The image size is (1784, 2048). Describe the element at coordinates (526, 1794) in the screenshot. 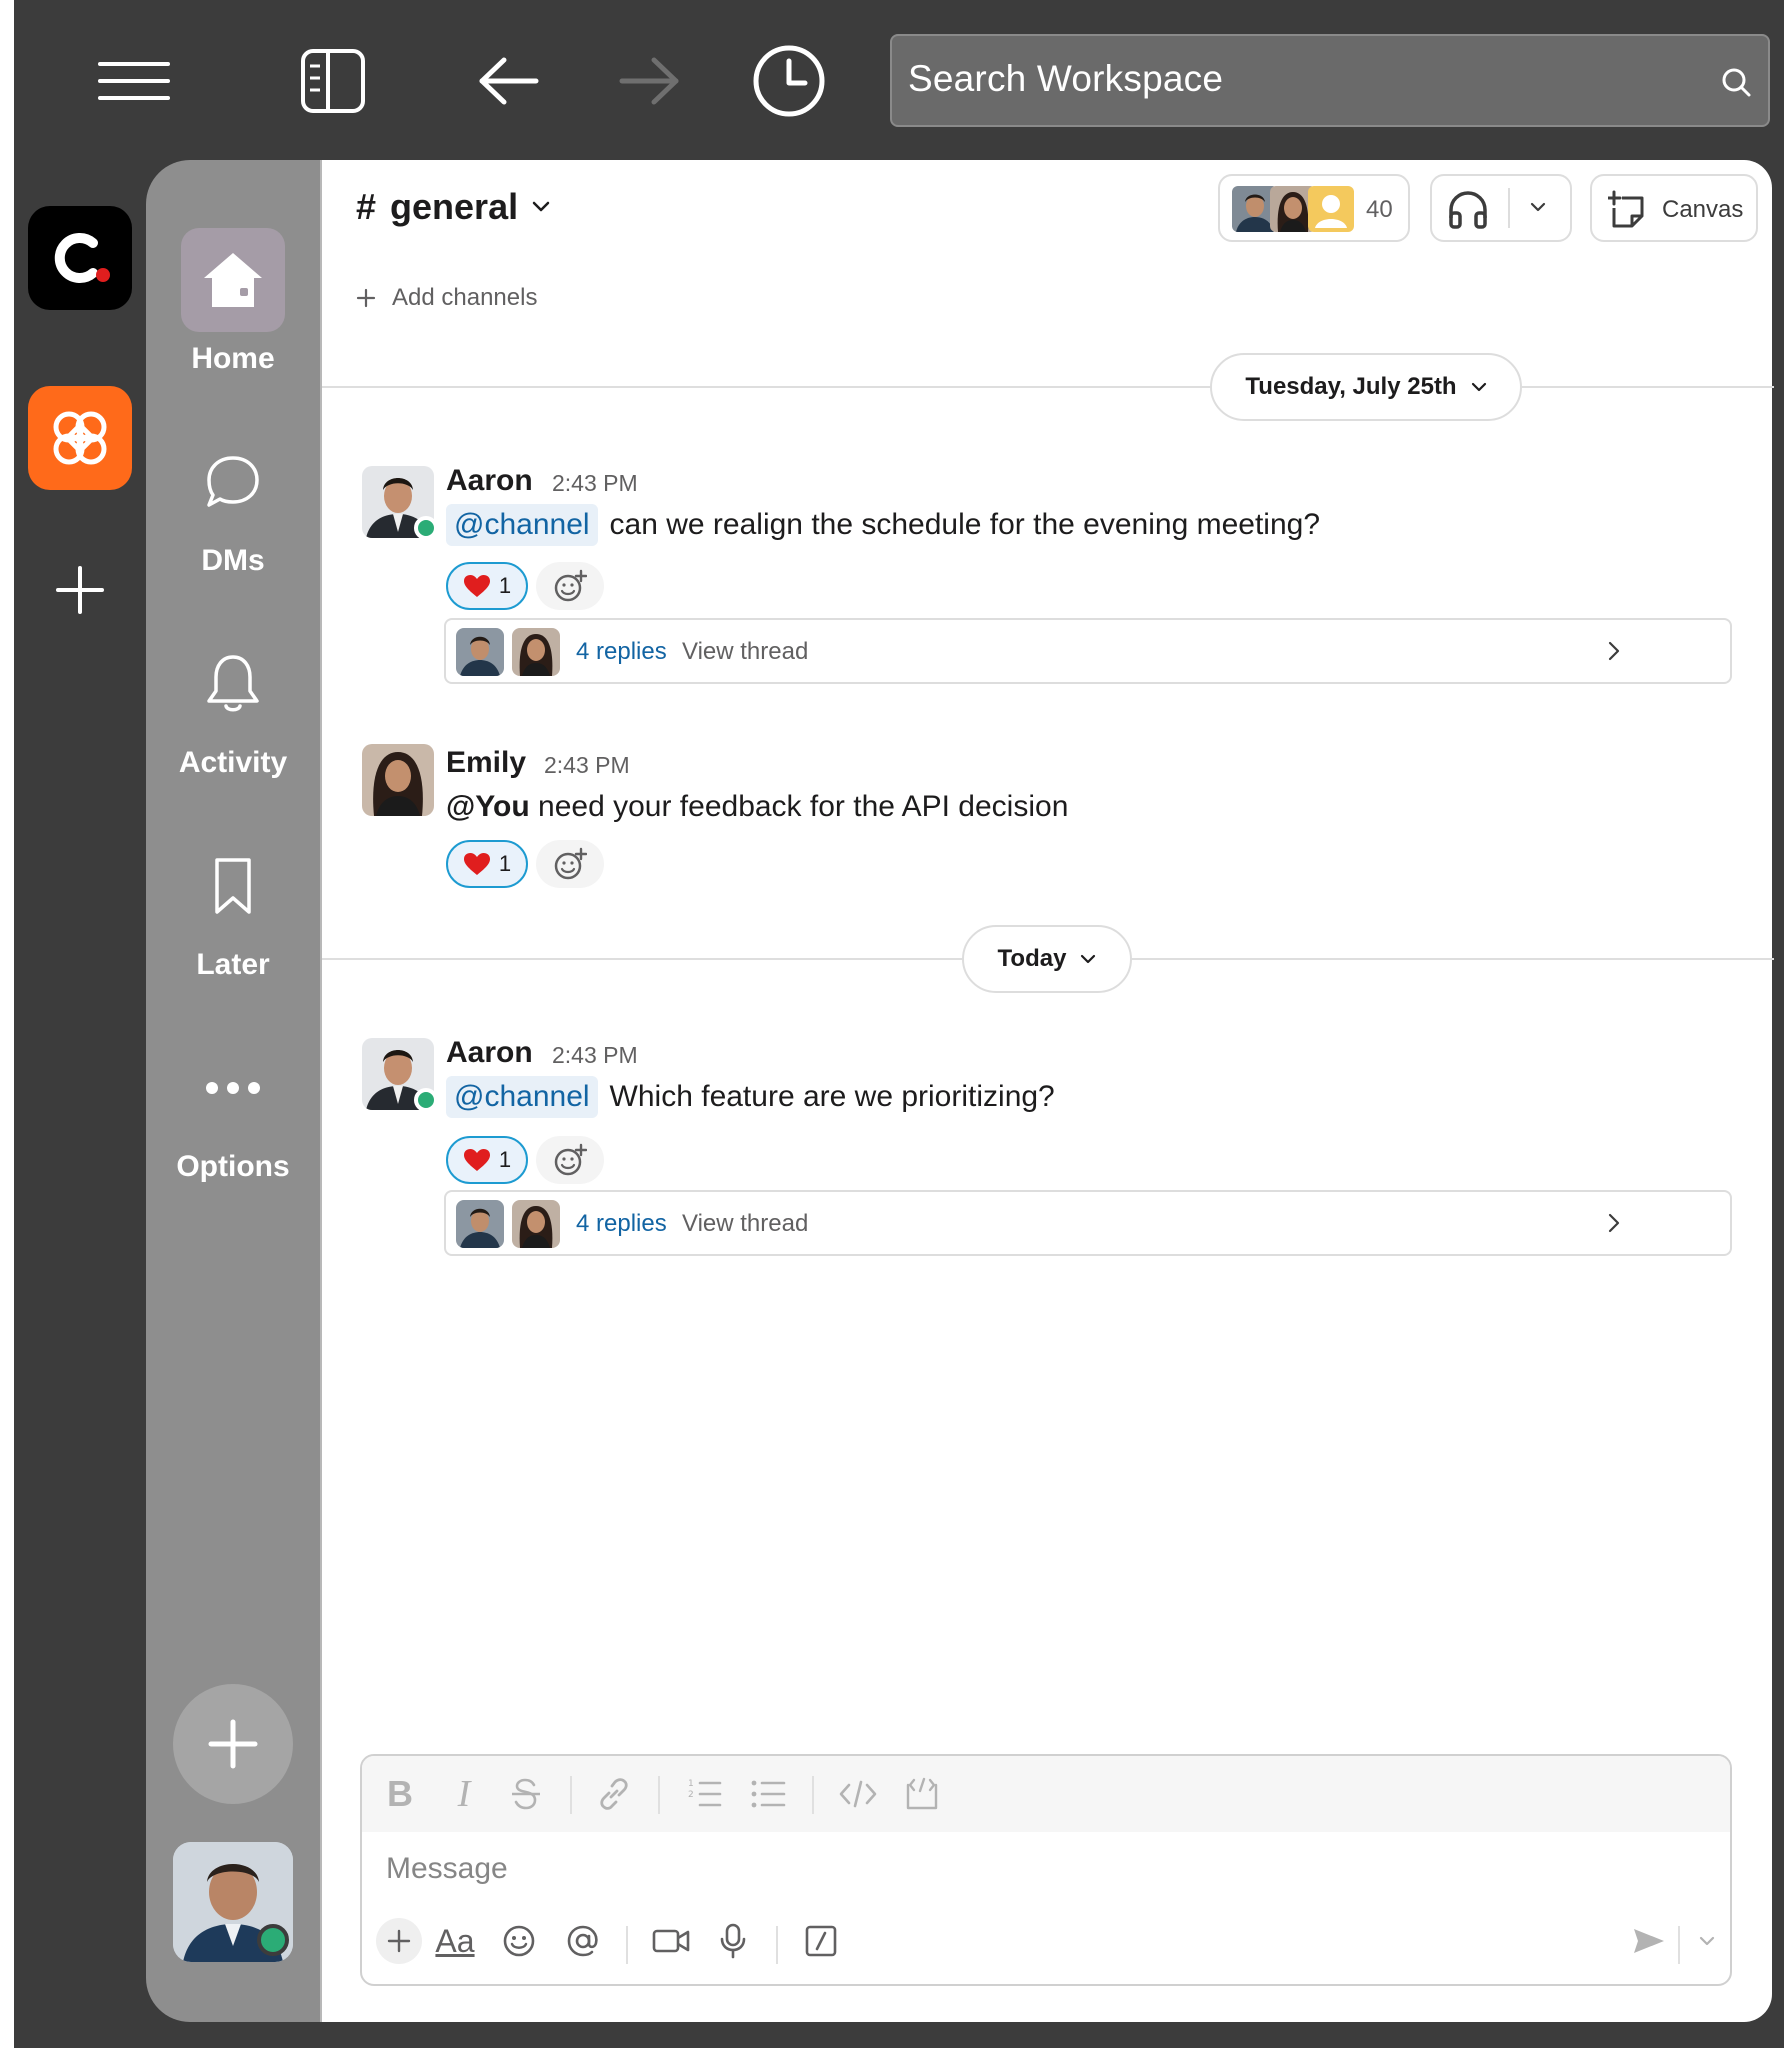

I see `strikethrough-icon` at that location.